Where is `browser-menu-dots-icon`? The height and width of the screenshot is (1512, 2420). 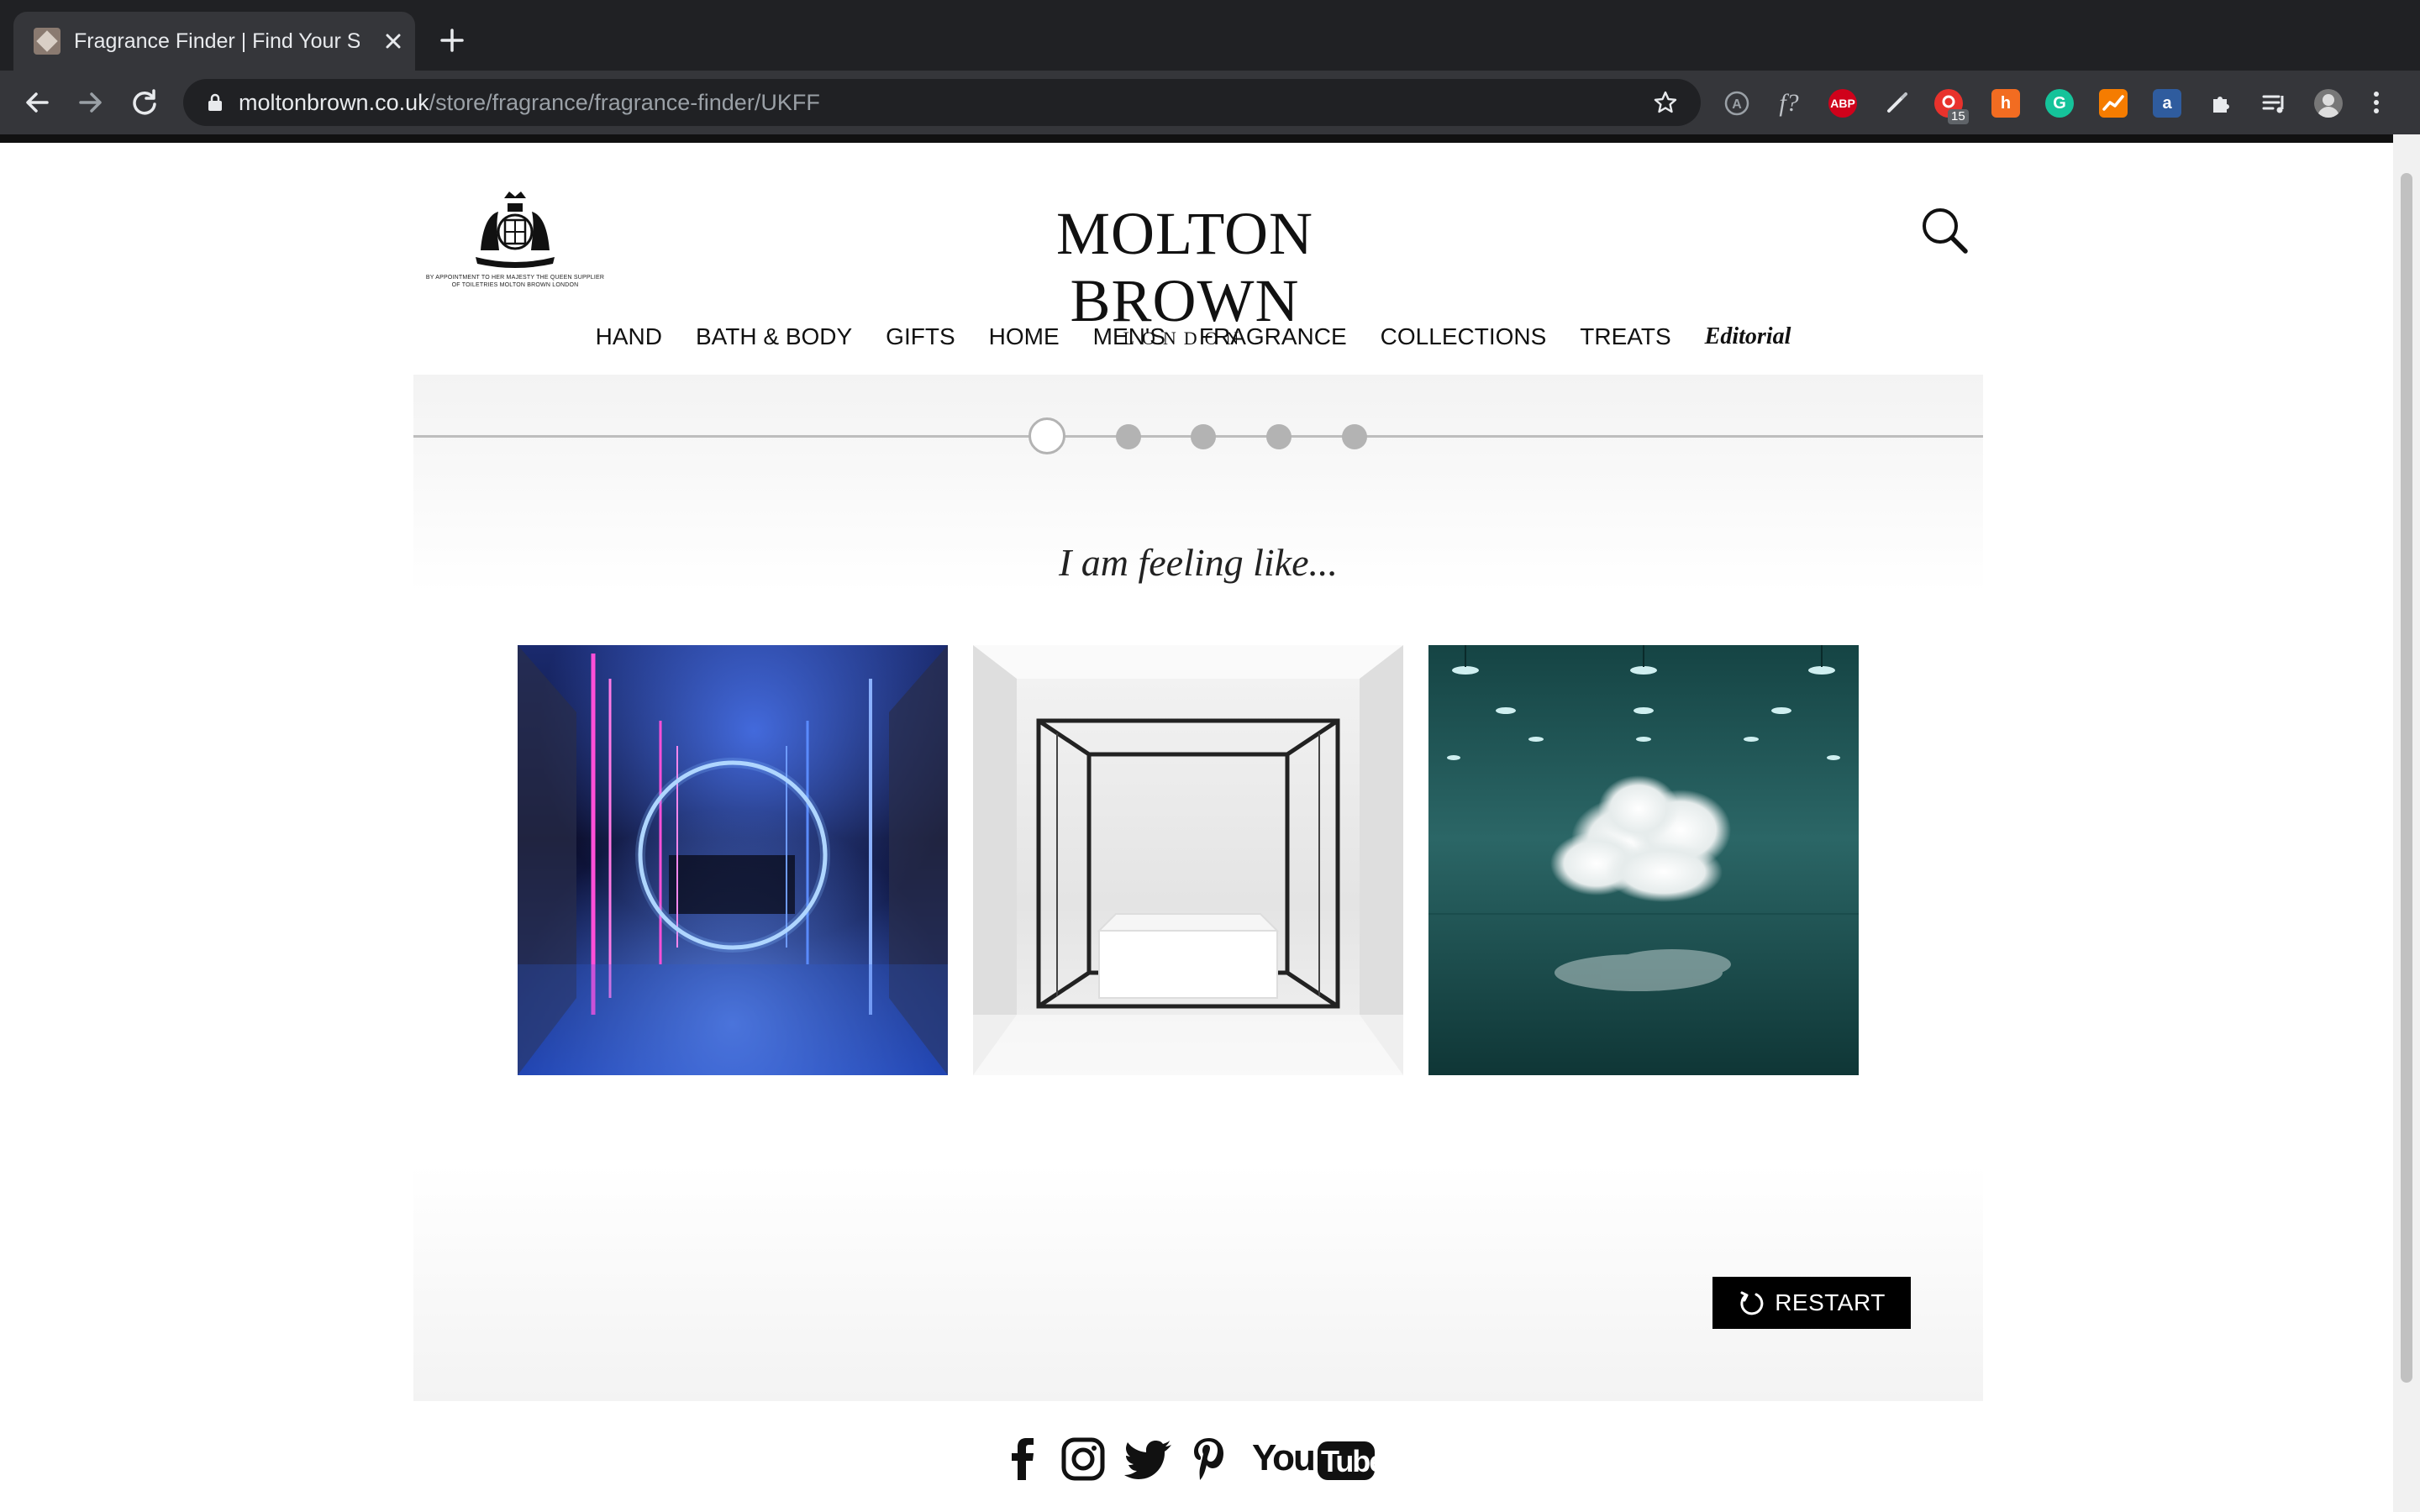 browser-menu-dots-icon is located at coordinates (2376, 102).